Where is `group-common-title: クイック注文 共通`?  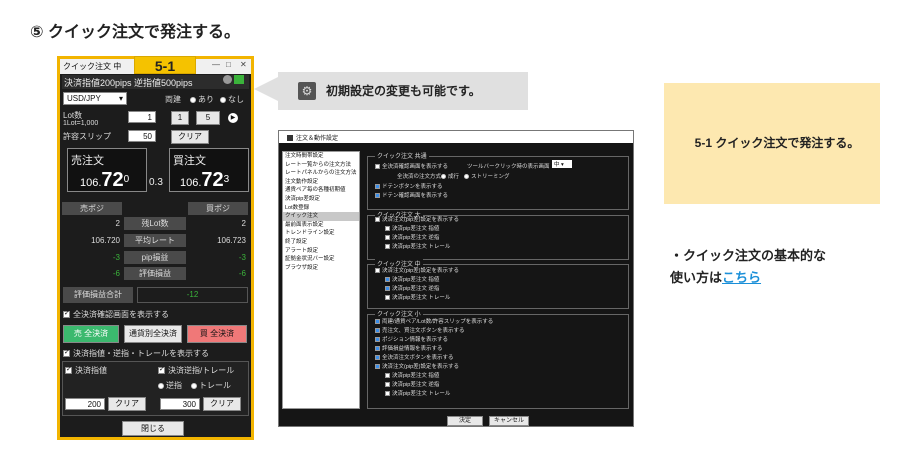
group-common-title: クイック注文 共通 is located at coordinates (402, 155).